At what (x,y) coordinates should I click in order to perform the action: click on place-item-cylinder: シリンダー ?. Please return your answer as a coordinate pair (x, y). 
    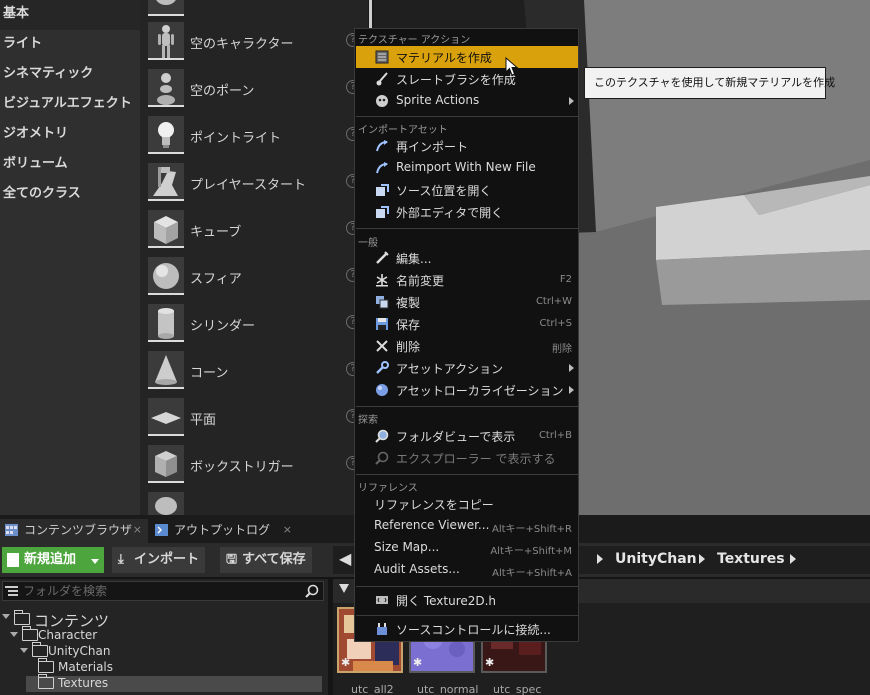
    Looking at the image, I should click on (254, 324).